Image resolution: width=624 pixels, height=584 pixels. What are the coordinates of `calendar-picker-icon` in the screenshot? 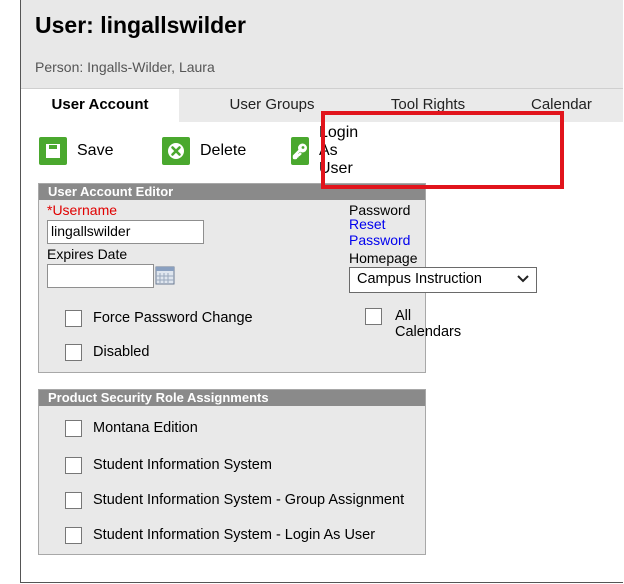 It's located at (165, 275).